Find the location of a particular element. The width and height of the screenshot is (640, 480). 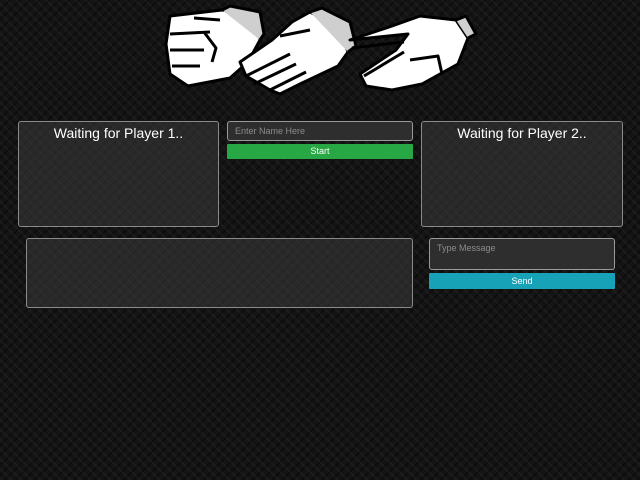

start-button: Start is located at coordinates (320, 151).